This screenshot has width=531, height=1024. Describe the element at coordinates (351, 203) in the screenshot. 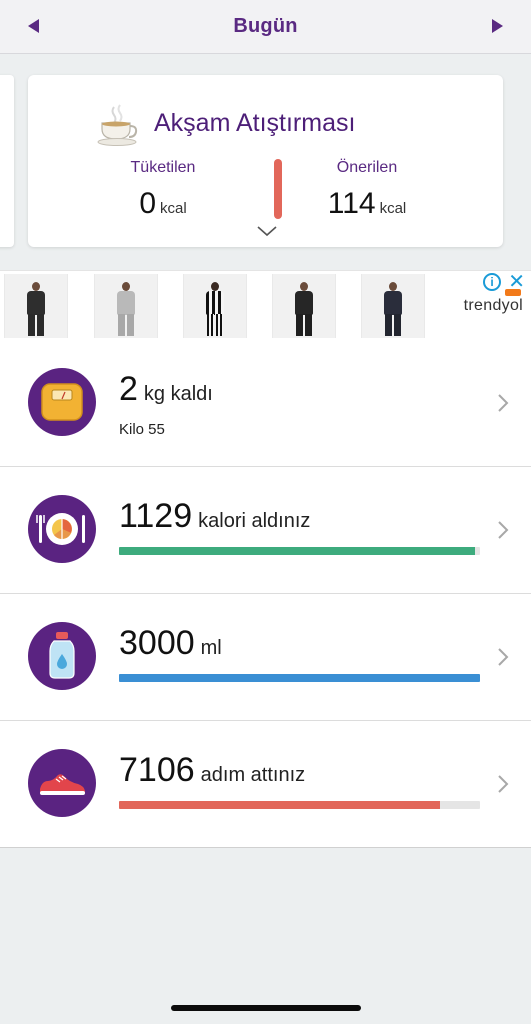

I see `recommended-value: 114` at that location.